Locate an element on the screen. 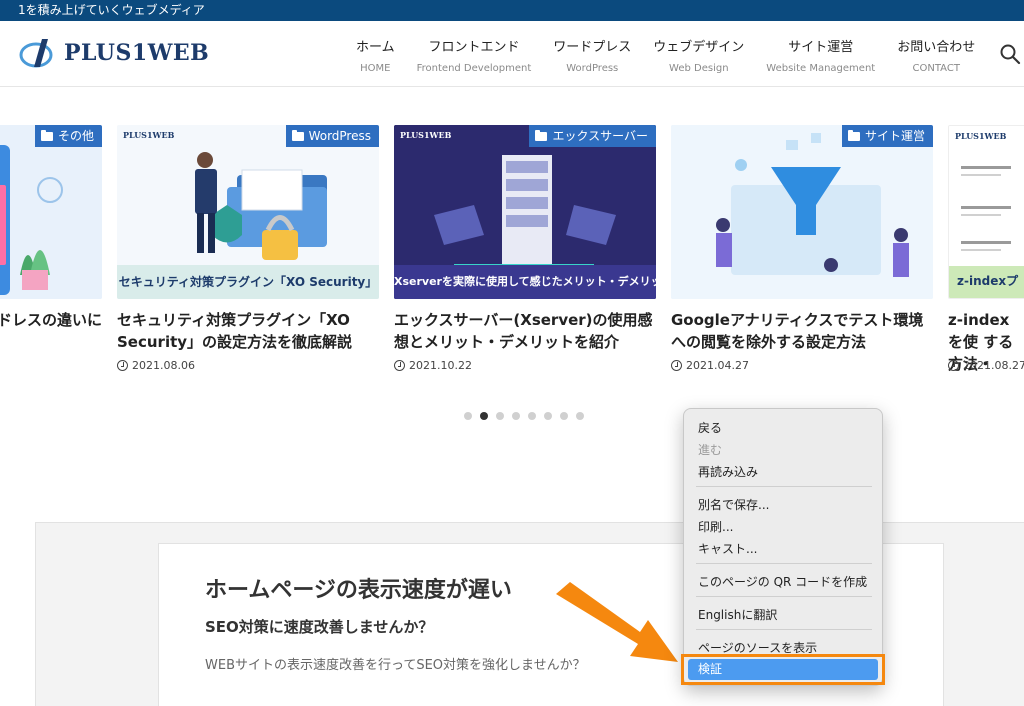  date-text: 2021.08.27 is located at coordinates (993, 365).